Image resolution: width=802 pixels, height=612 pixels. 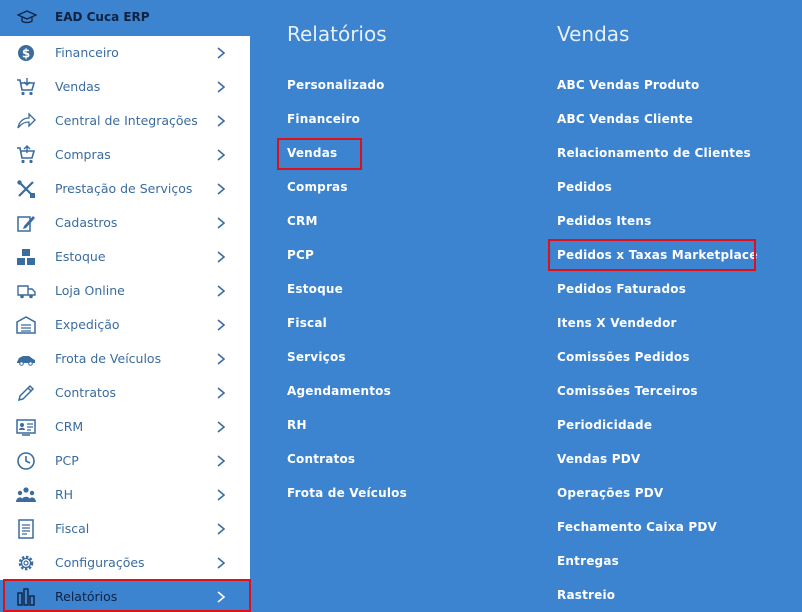 What do you see at coordinates (336, 85) in the screenshot?
I see `report-link-personalizado: Personalizado` at bounding box center [336, 85].